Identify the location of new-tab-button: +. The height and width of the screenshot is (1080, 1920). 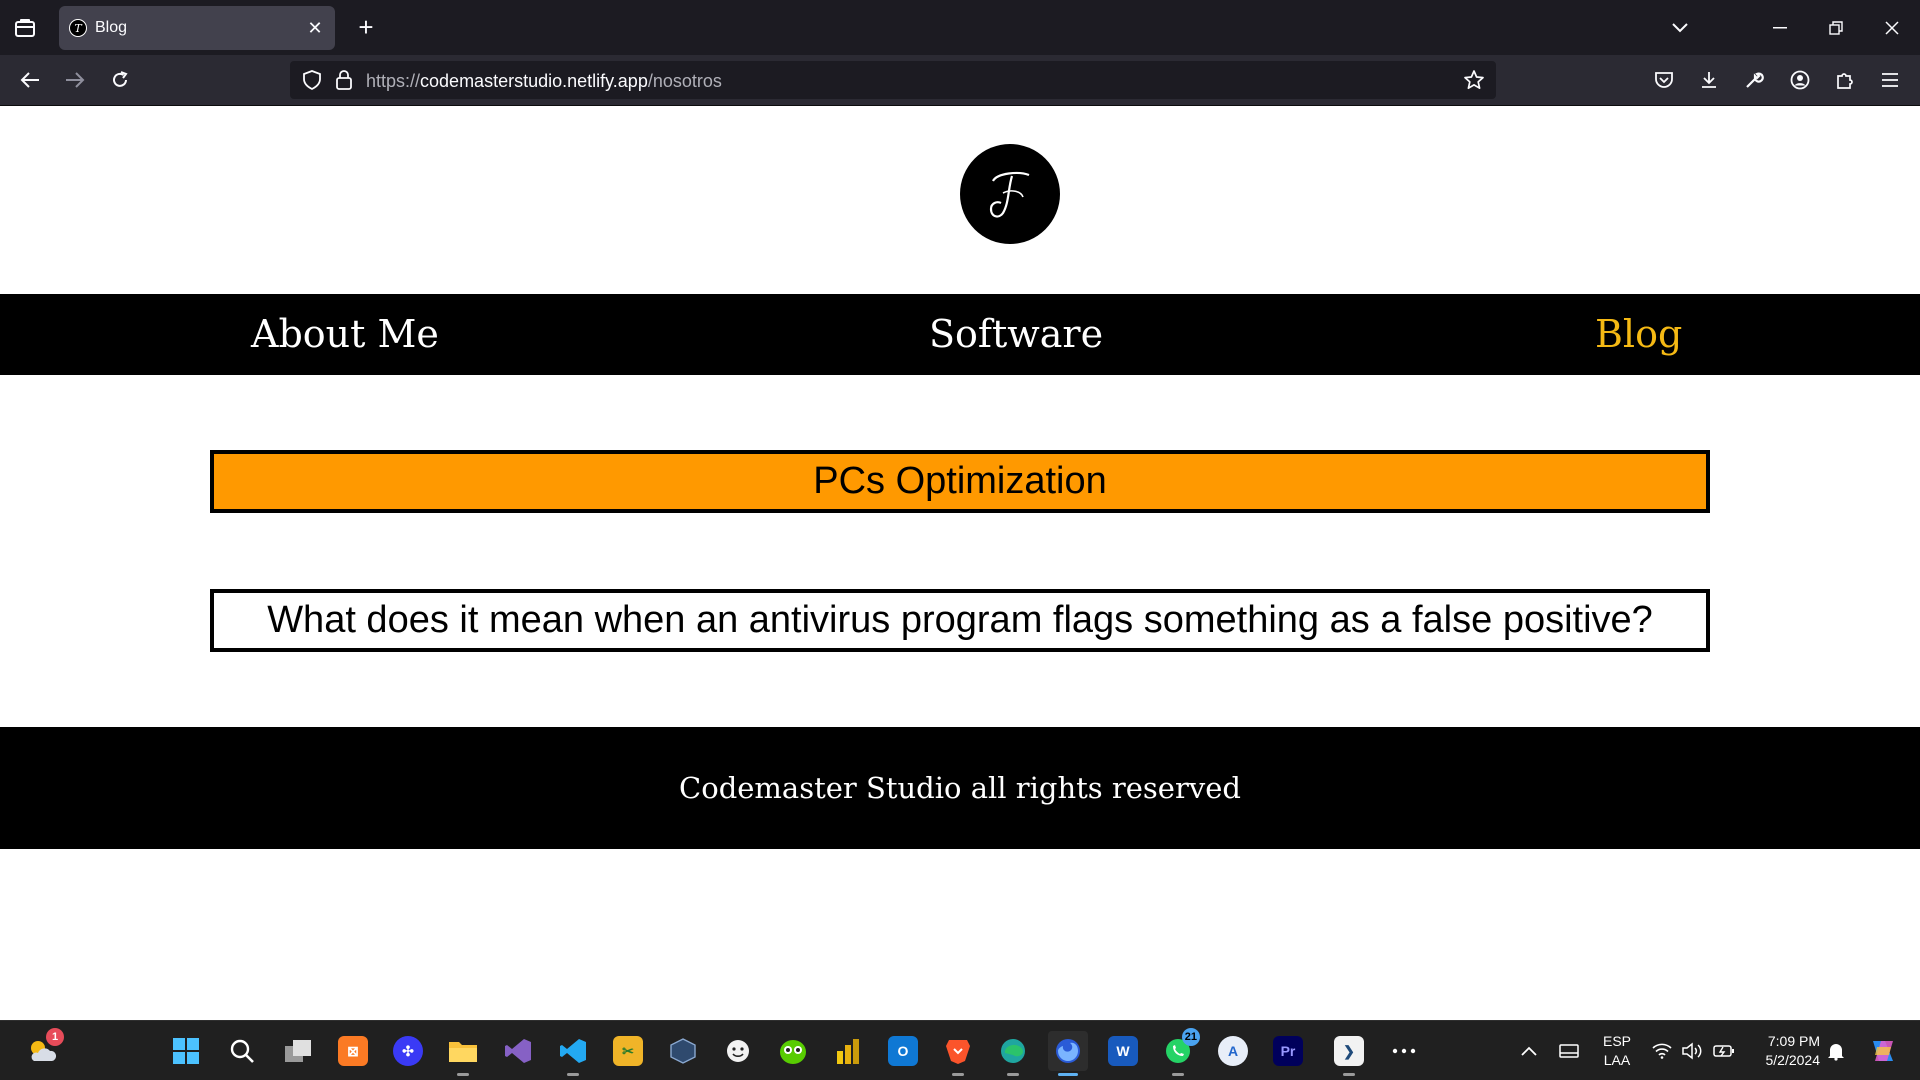
(366, 28).